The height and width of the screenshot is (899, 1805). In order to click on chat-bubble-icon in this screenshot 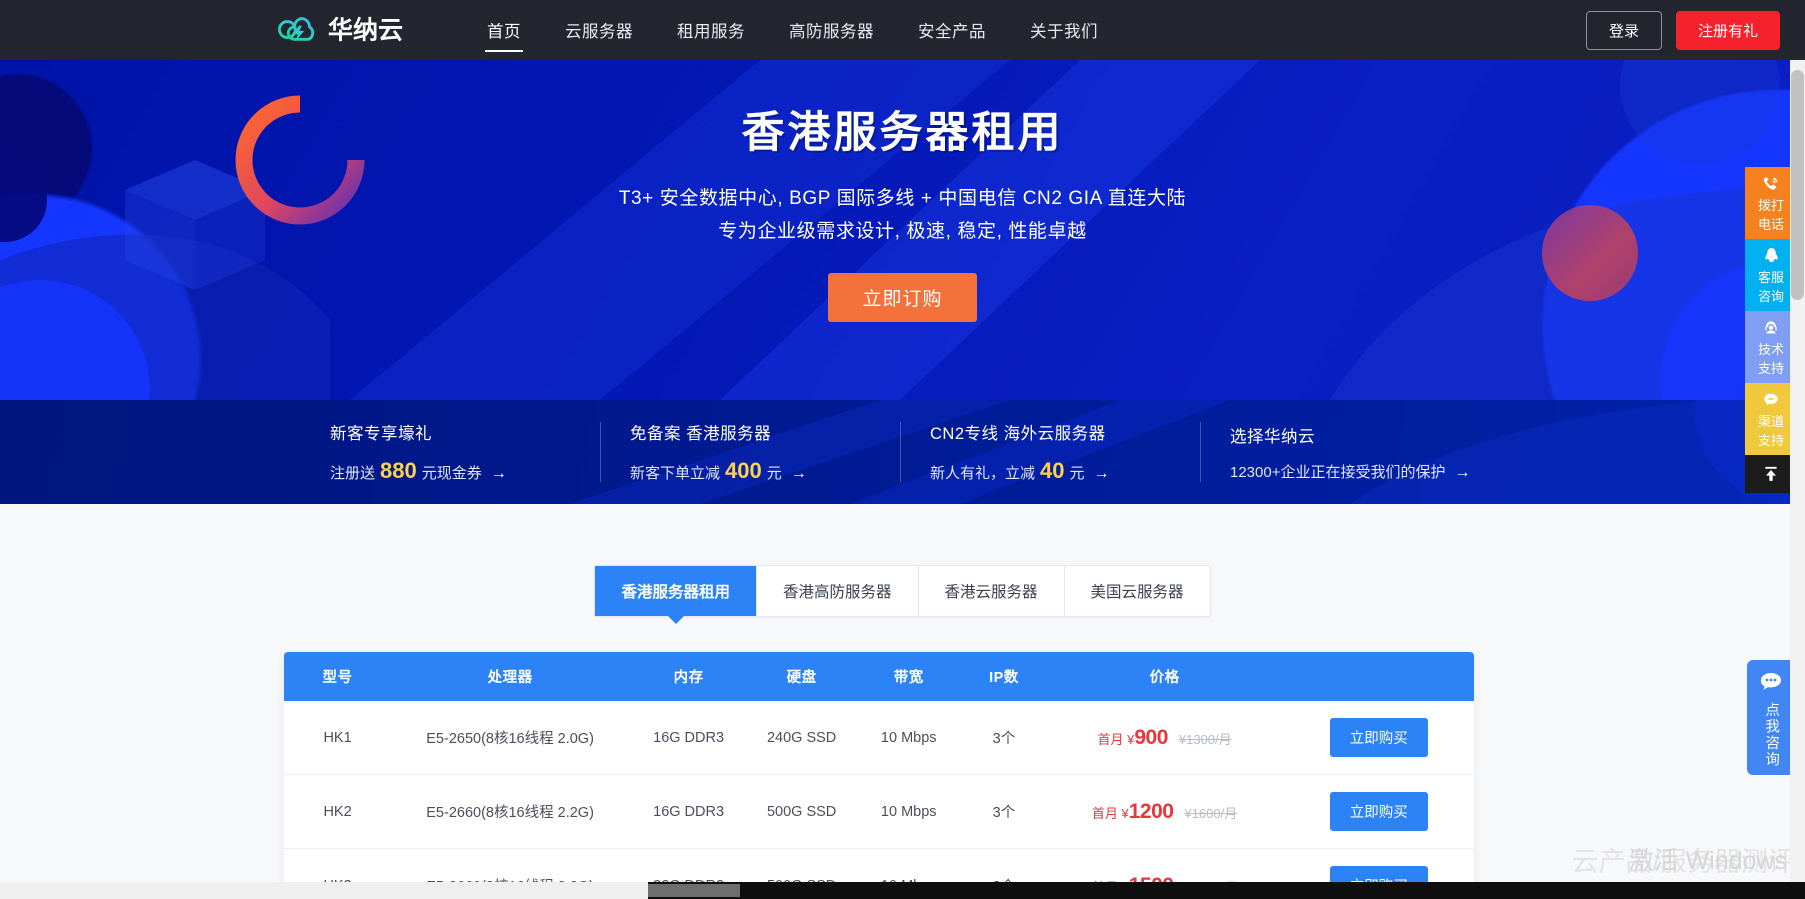, I will do `click(1771, 400)`.